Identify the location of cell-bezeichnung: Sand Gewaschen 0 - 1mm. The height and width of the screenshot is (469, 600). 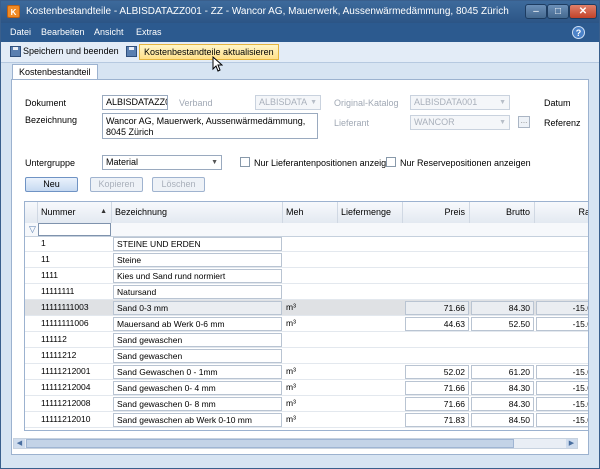
(197, 372).